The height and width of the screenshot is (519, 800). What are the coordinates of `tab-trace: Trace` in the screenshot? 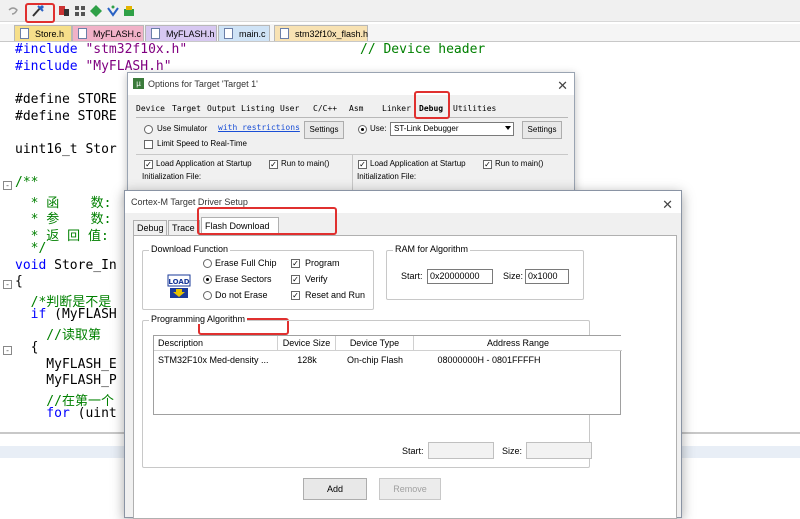 It's located at (184, 227).